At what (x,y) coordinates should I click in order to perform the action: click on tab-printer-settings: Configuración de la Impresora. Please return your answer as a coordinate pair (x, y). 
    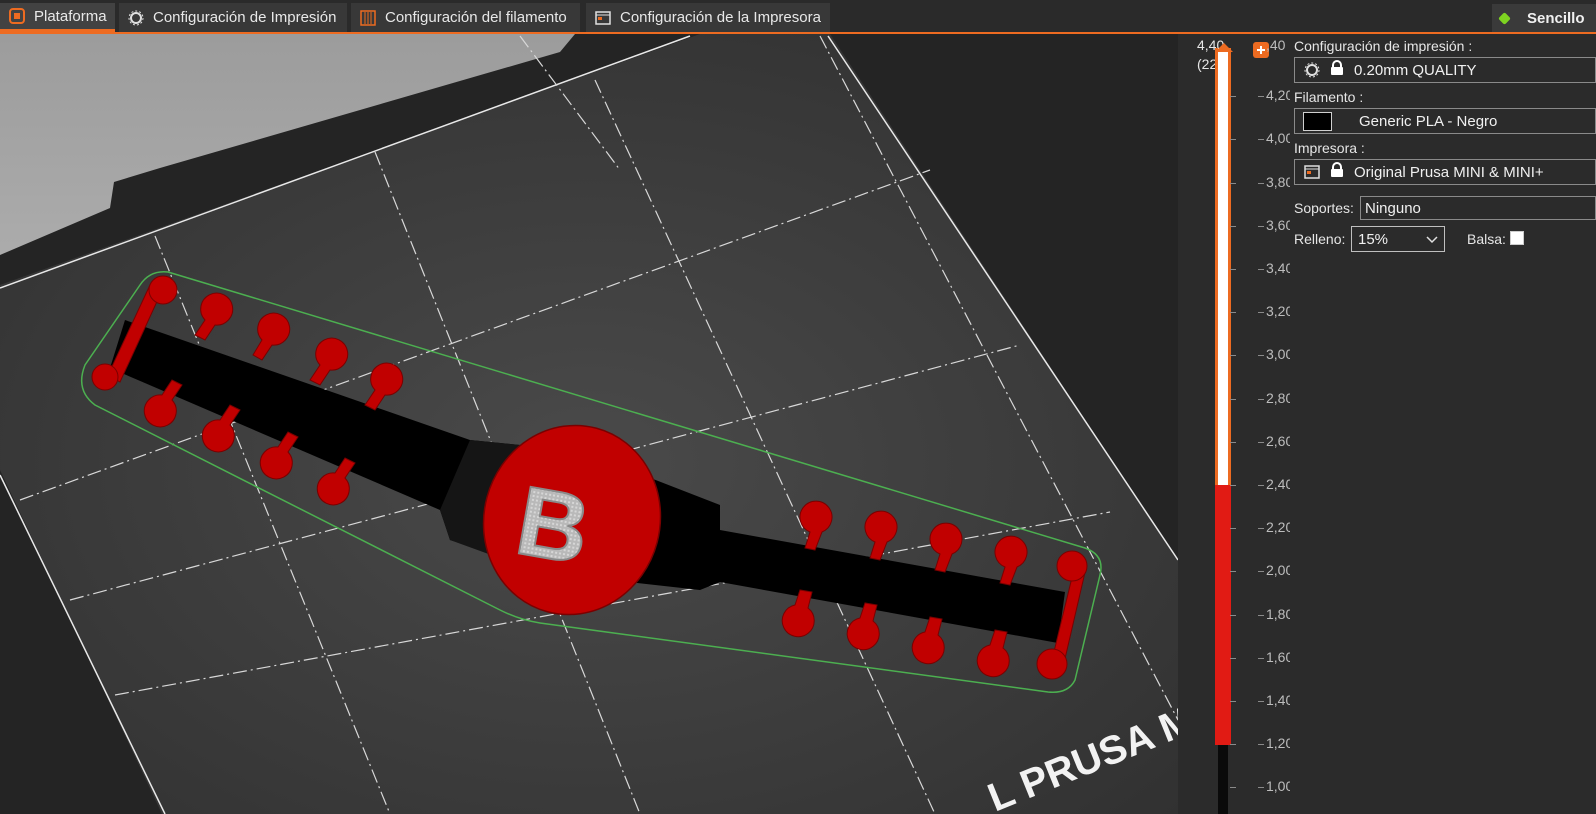
    Looking at the image, I should click on (708, 17).